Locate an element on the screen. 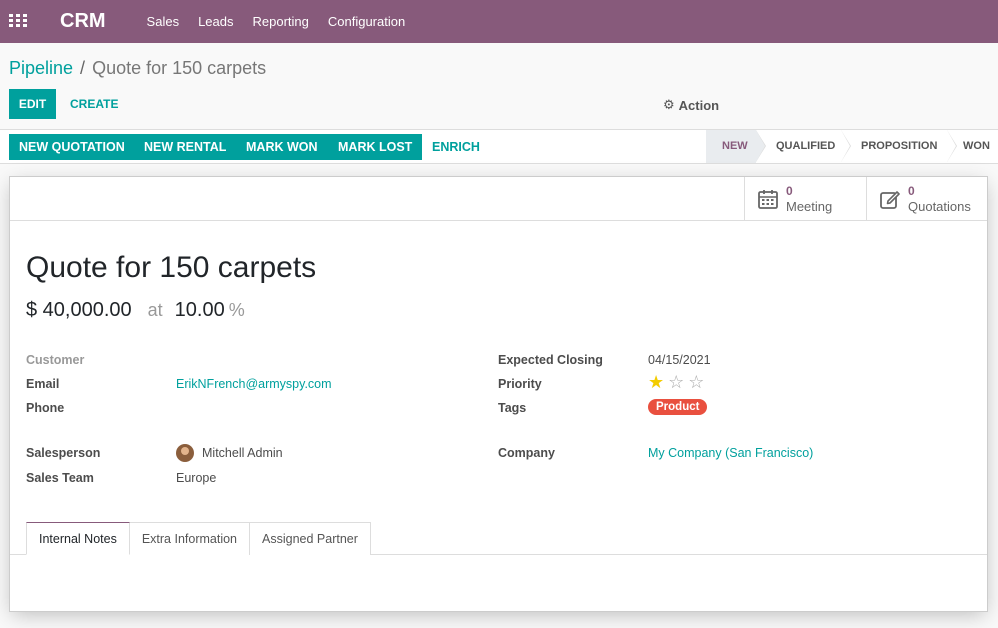  tab-extra-information: Extra Information is located at coordinates (189, 538).